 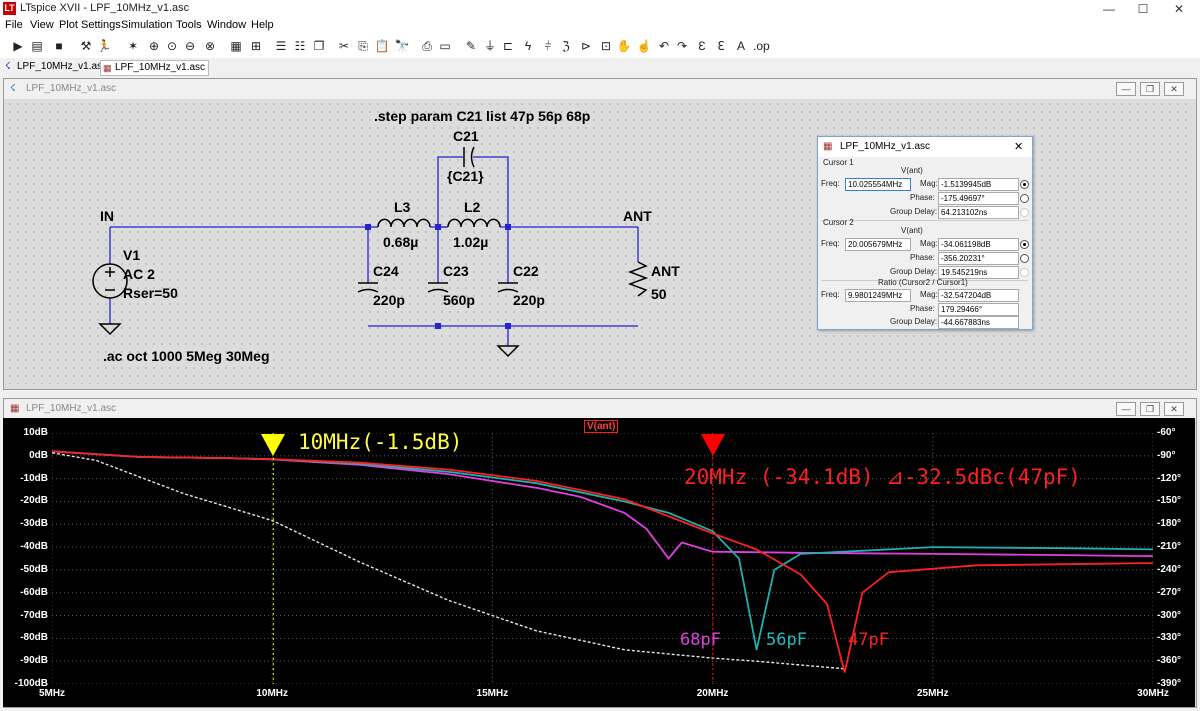 I want to click on rl-zigzag, so click(x=638, y=279).